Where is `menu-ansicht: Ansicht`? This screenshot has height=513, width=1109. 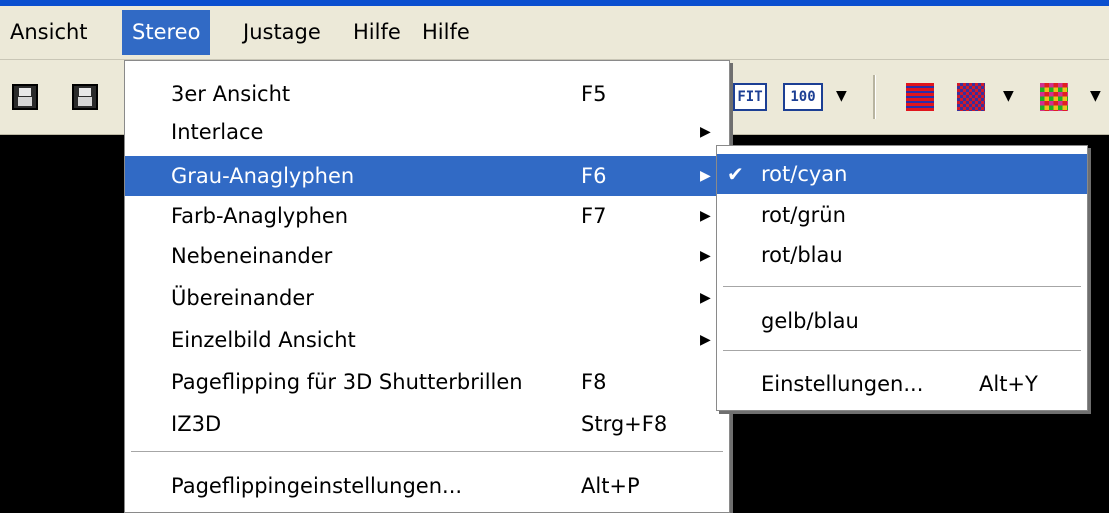
menu-ansicht: Ansicht is located at coordinates (49, 32).